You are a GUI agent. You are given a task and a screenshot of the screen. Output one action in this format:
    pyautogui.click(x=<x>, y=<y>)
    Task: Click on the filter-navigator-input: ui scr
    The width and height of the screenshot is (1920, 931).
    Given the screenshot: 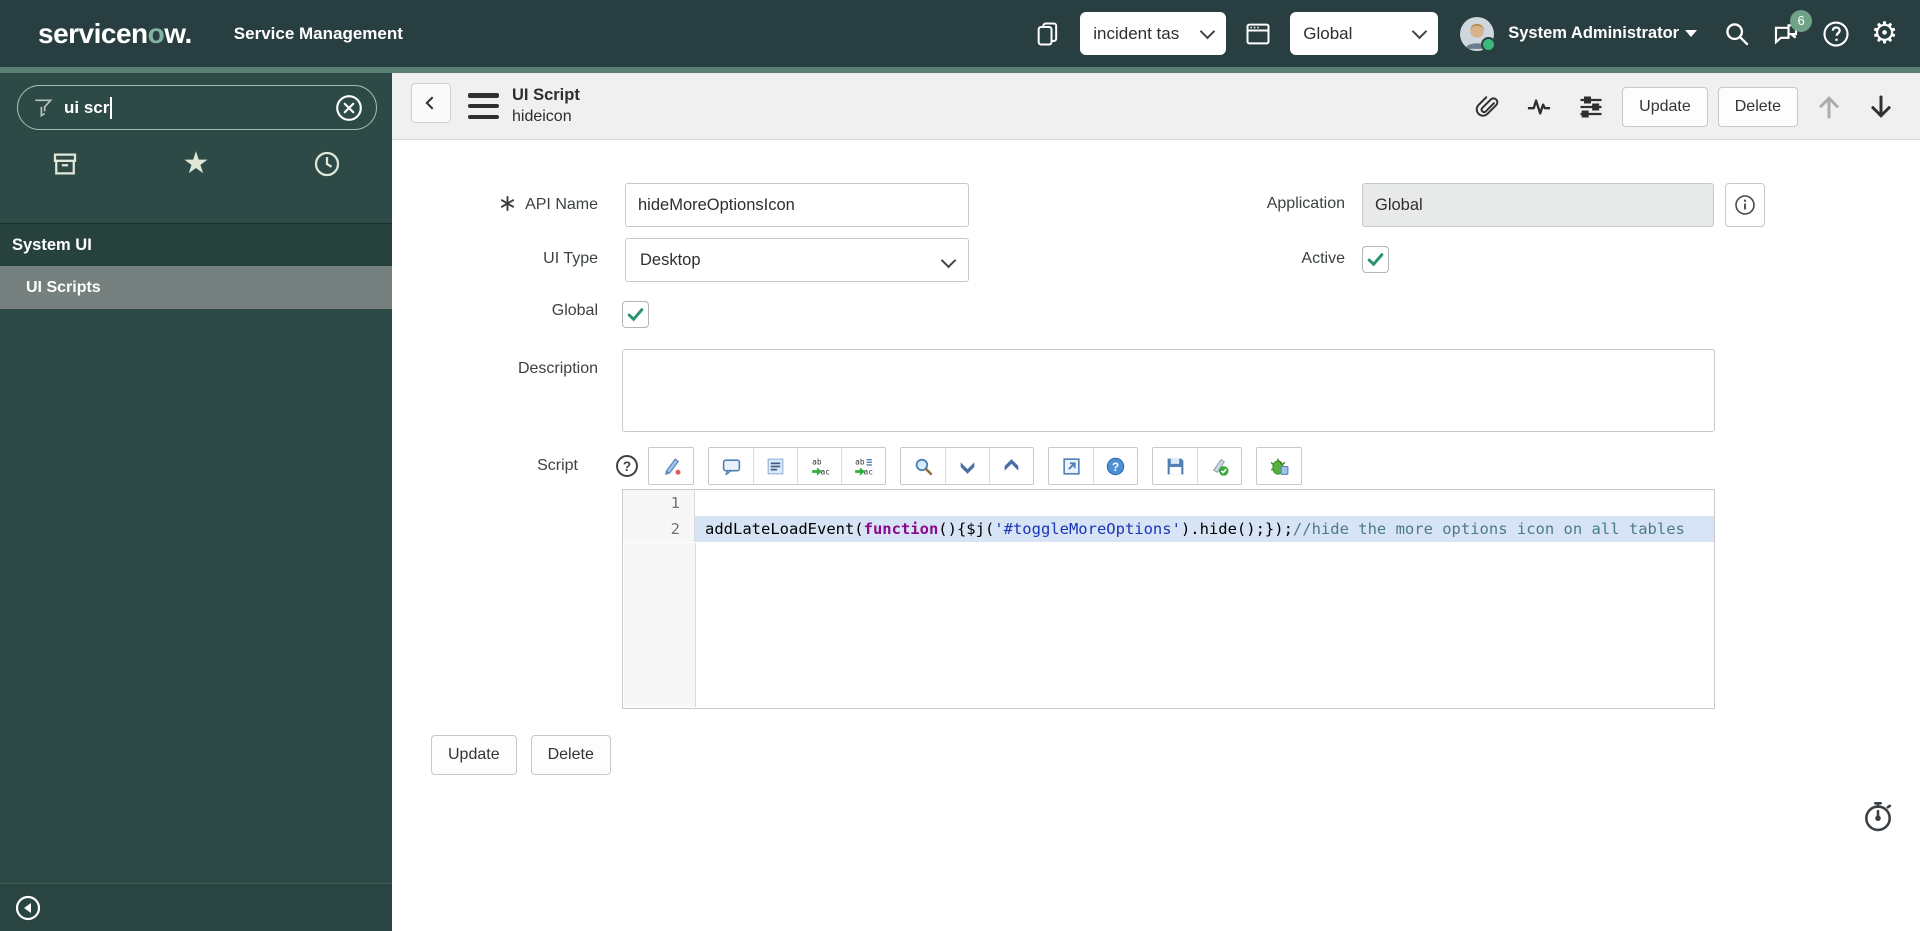 What is the action you would take?
    pyautogui.click(x=197, y=107)
    